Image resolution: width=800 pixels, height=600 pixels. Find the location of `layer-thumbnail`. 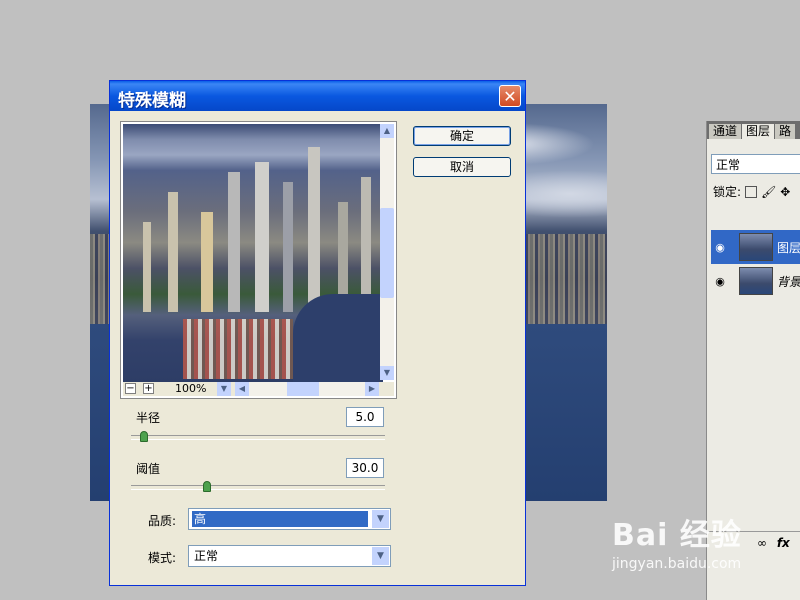

layer-thumbnail is located at coordinates (756, 281).